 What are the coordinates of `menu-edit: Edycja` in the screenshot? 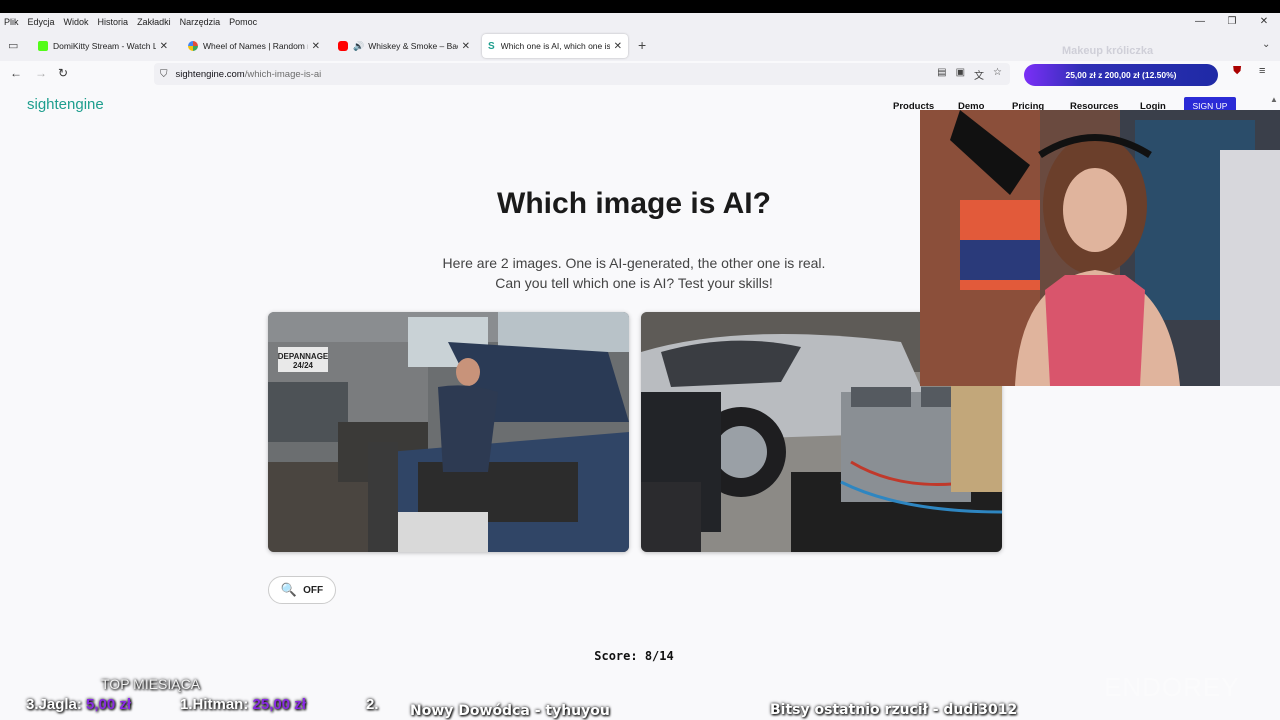 It's located at (41, 22).